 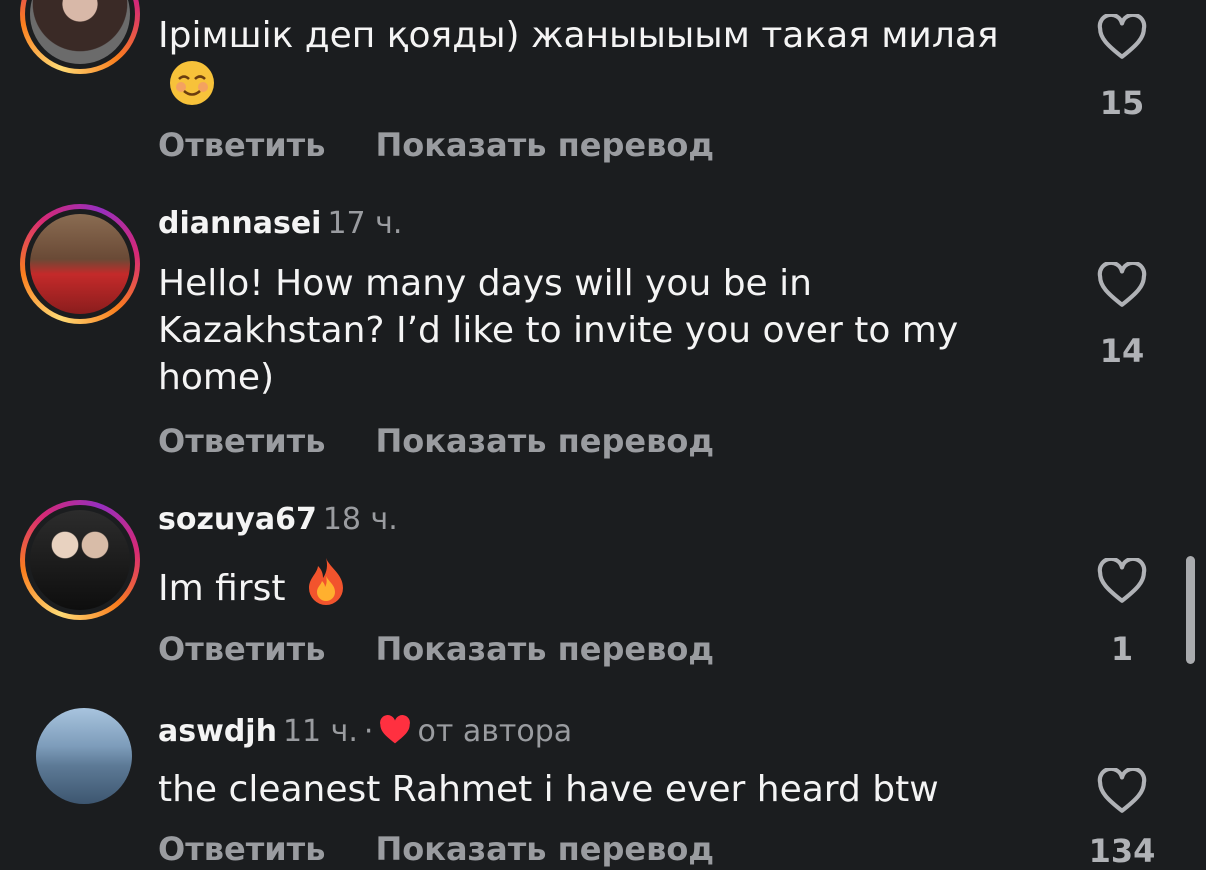 I want to click on comment-meta: aswdjh 11 ч. · от автора, so click(x=365, y=733).